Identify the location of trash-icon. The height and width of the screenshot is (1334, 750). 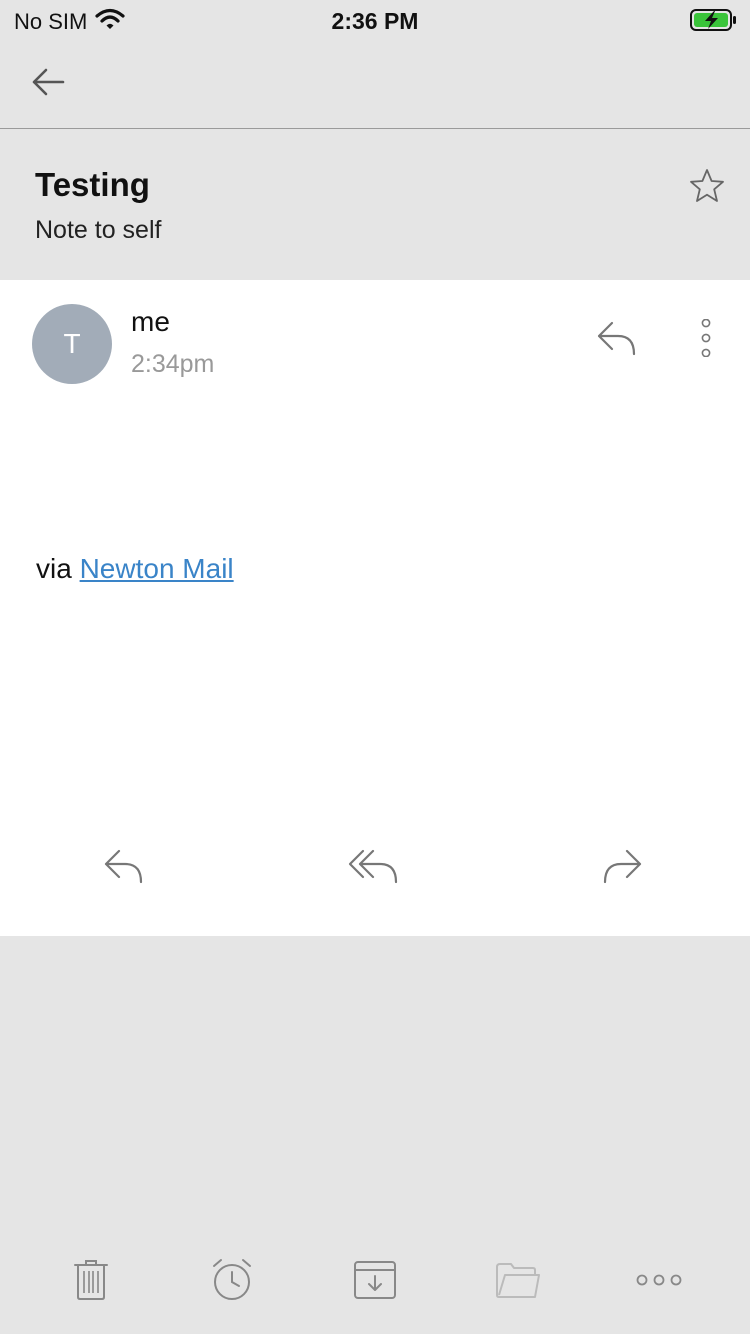
(91, 1282).